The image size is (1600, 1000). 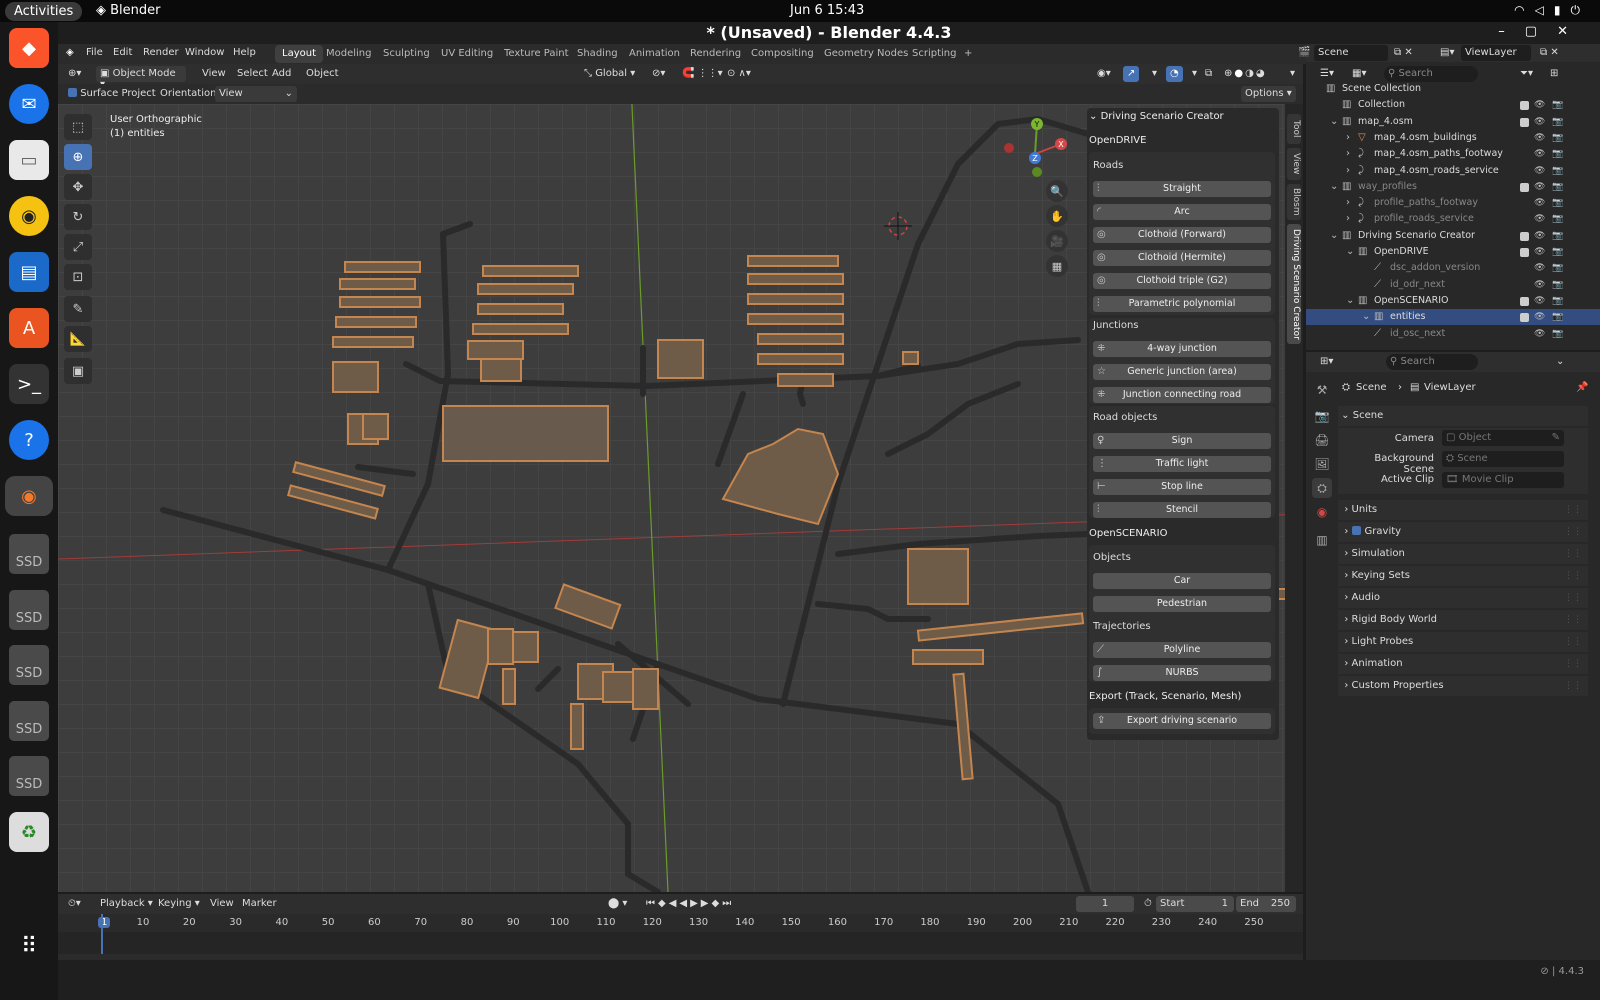 I want to click on menu-window: Window, so click(x=204, y=52).